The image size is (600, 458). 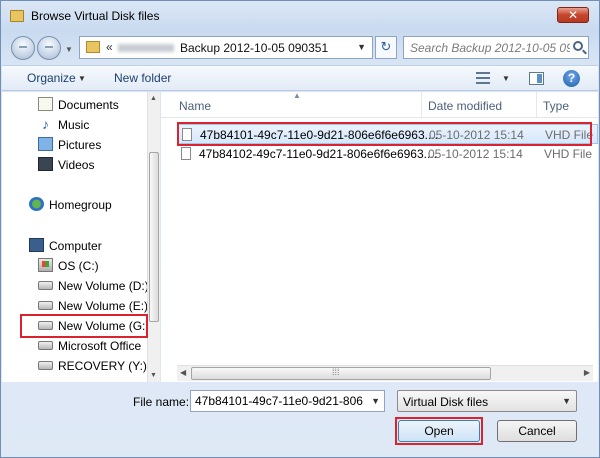 I want to click on redacted-path-segment, so click(x=146, y=48).